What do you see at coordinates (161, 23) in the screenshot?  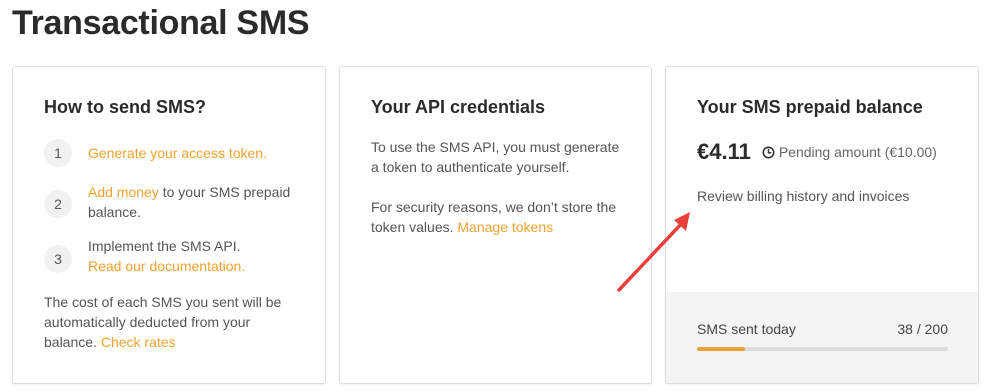 I see `page-title: Transactional SMS` at bounding box center [161, 23].